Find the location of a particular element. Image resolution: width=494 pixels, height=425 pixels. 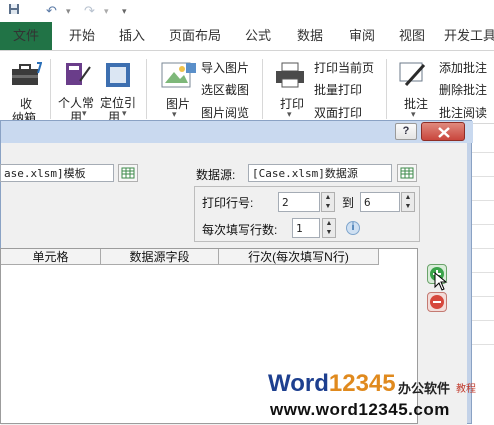

watermark: Word12345 办公软件 教程 www.word12345.com is located at coordinates (380, 395).